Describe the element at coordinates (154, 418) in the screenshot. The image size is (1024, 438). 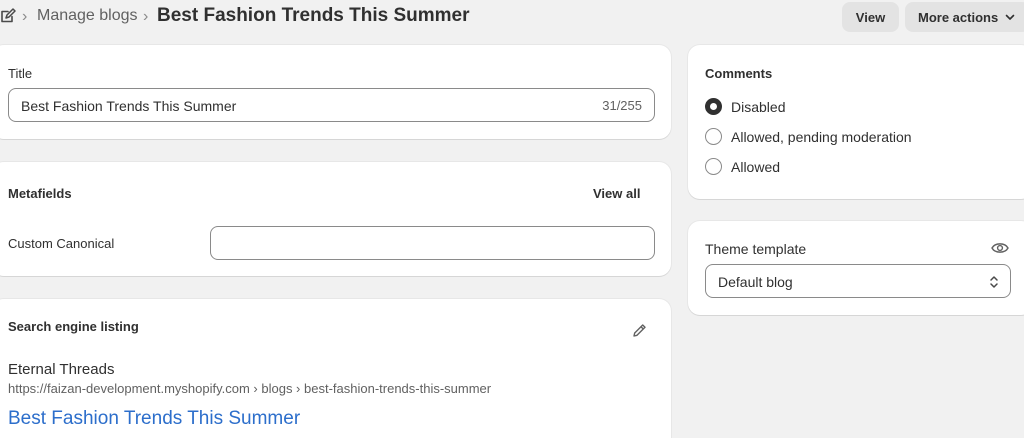
I see `seo-title: Best Fashion Trends This Summer` at that location.